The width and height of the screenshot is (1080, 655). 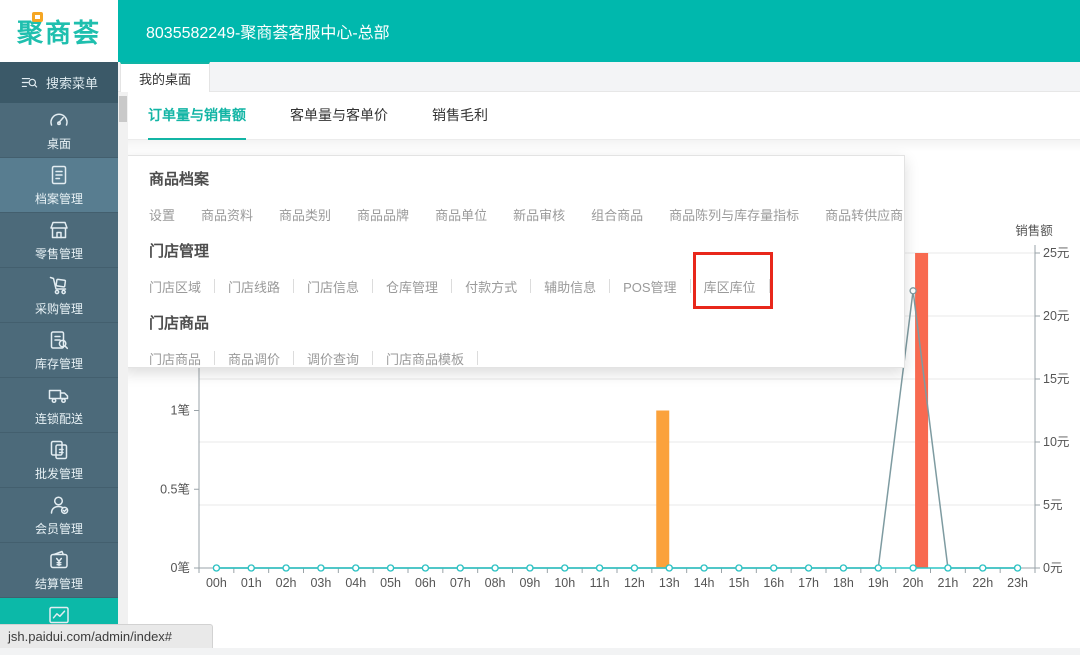 I want to click on menu-item-商品转供应商: 商品转供应商, so click(x=864, y=214).